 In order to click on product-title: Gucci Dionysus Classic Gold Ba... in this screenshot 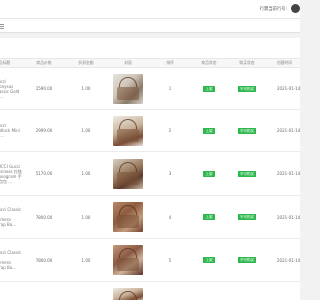, I will do `click(10, 88)`.